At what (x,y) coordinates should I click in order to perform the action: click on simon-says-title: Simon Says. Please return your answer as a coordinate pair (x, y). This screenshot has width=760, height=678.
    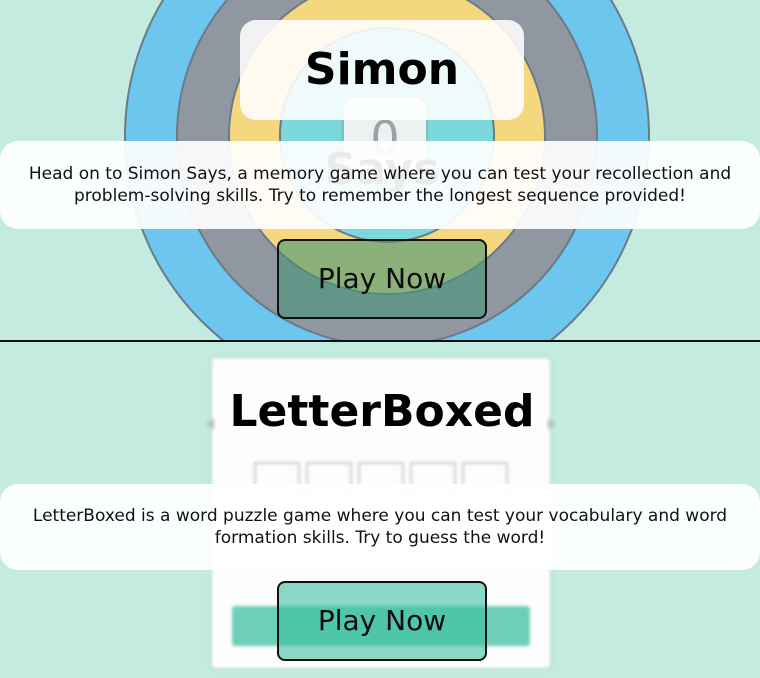
    Looking at the image, I should click on (382, 107).